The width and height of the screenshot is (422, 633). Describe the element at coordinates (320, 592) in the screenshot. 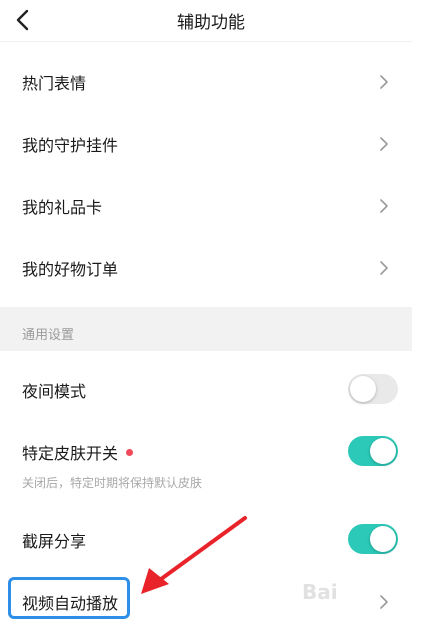

I see `watermark: Bai` at that location.